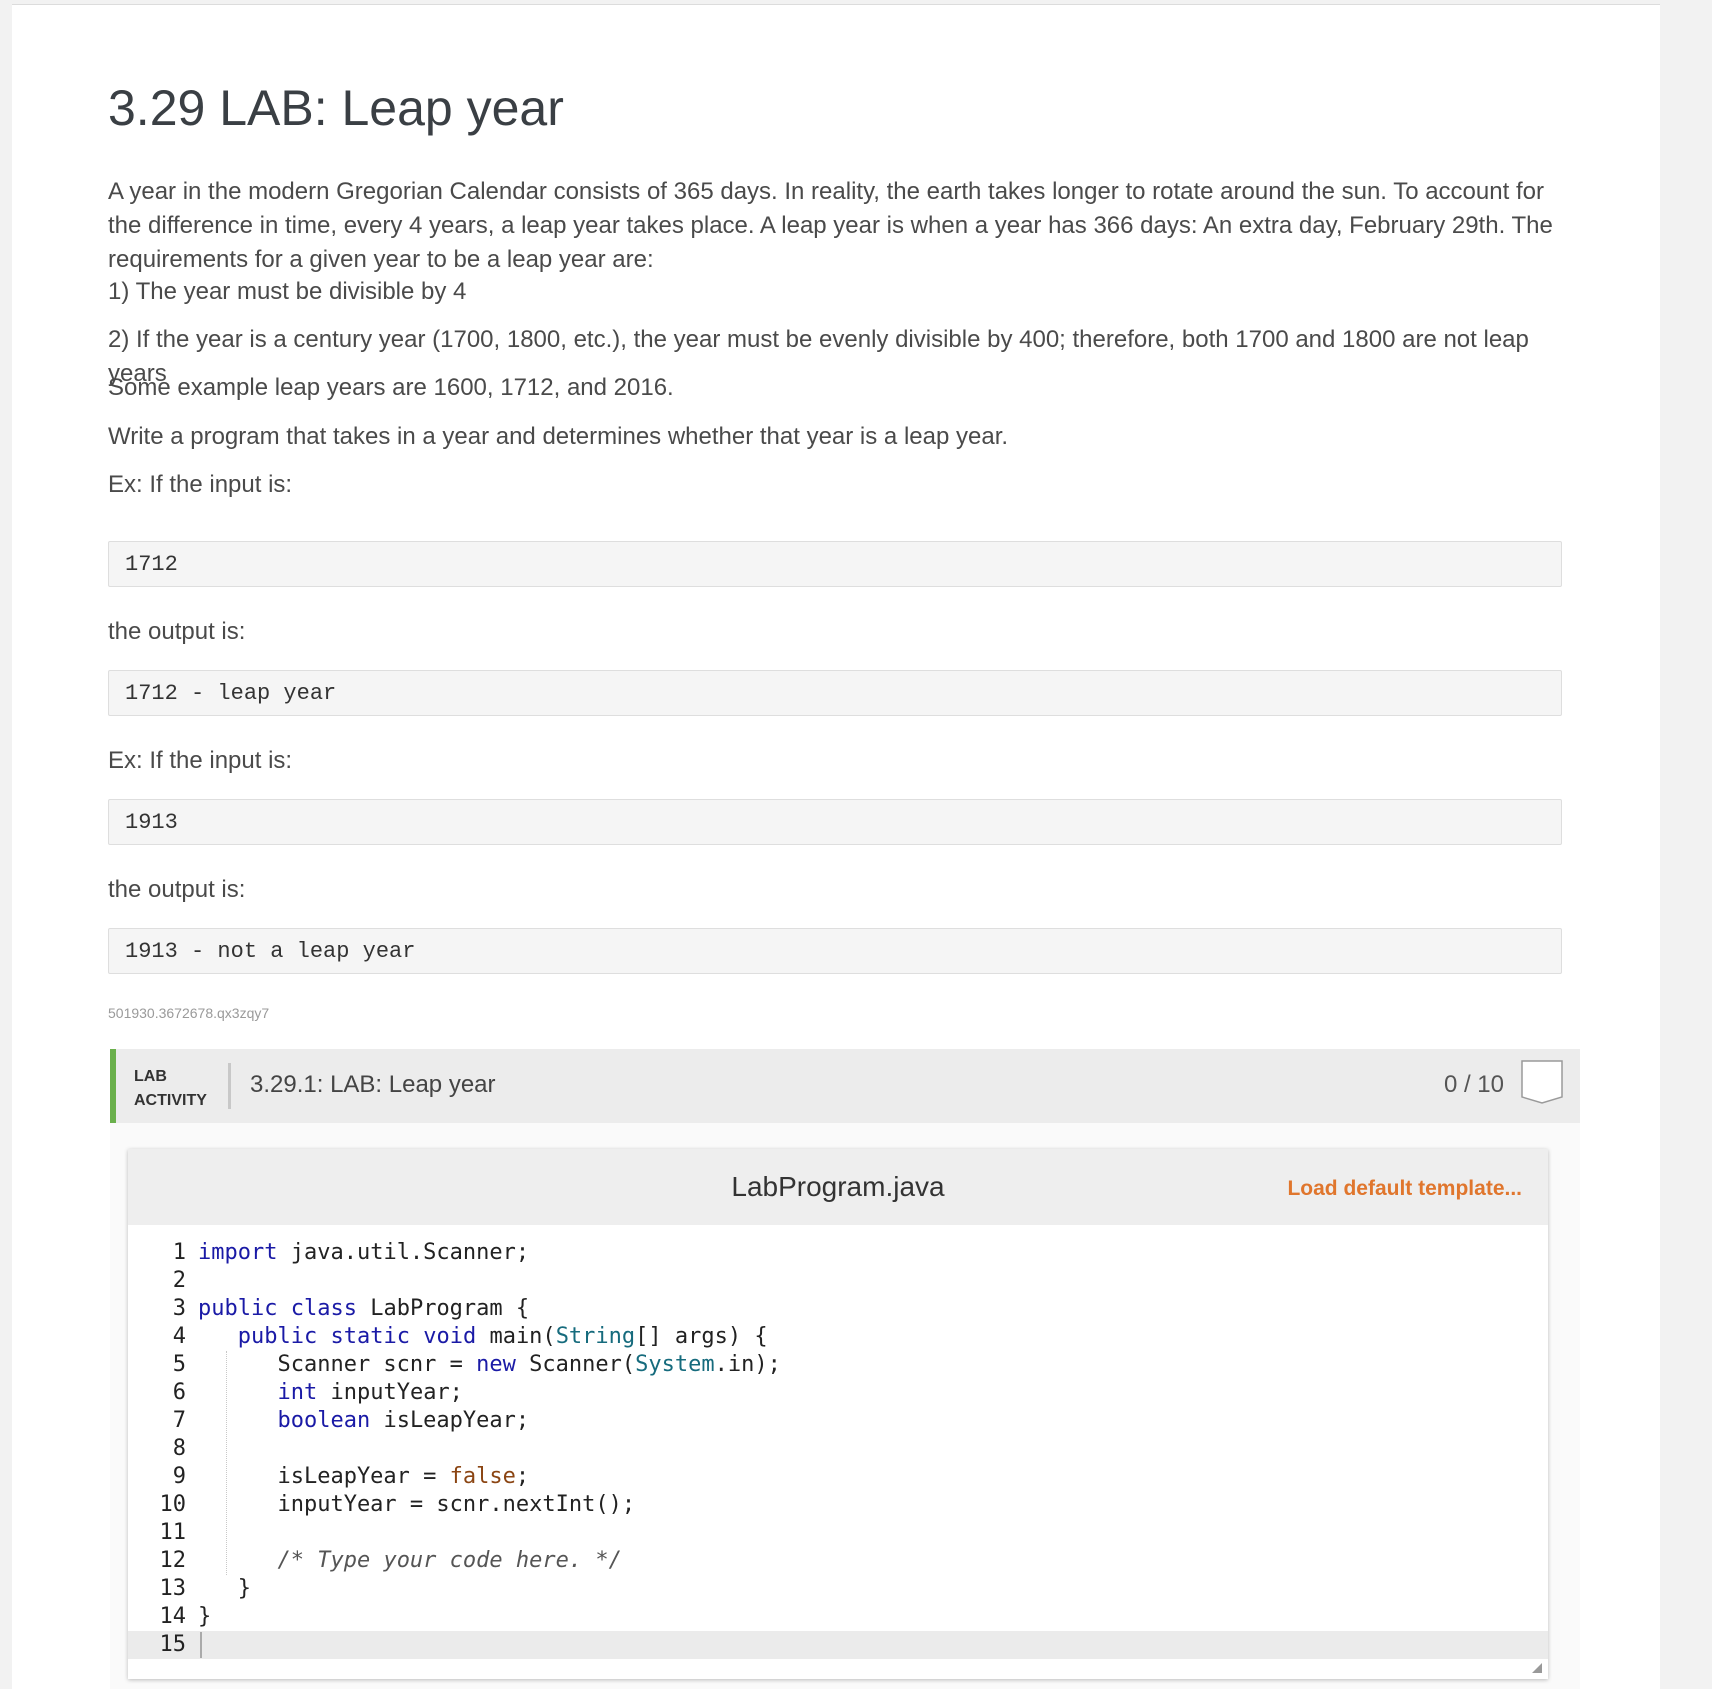  I want to click on line-number: 7, so click(179, 1420).